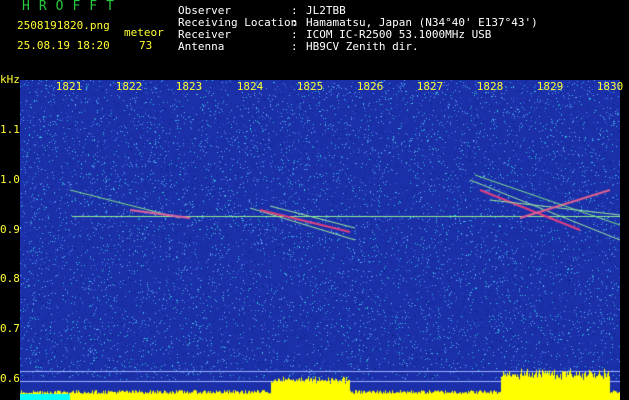 Image resolution: width=629 pixels, height=400 pixels. Describe the element at coordinates (10, 129) in the screenshot. I see `y-tick-label: 1.1` at that location.